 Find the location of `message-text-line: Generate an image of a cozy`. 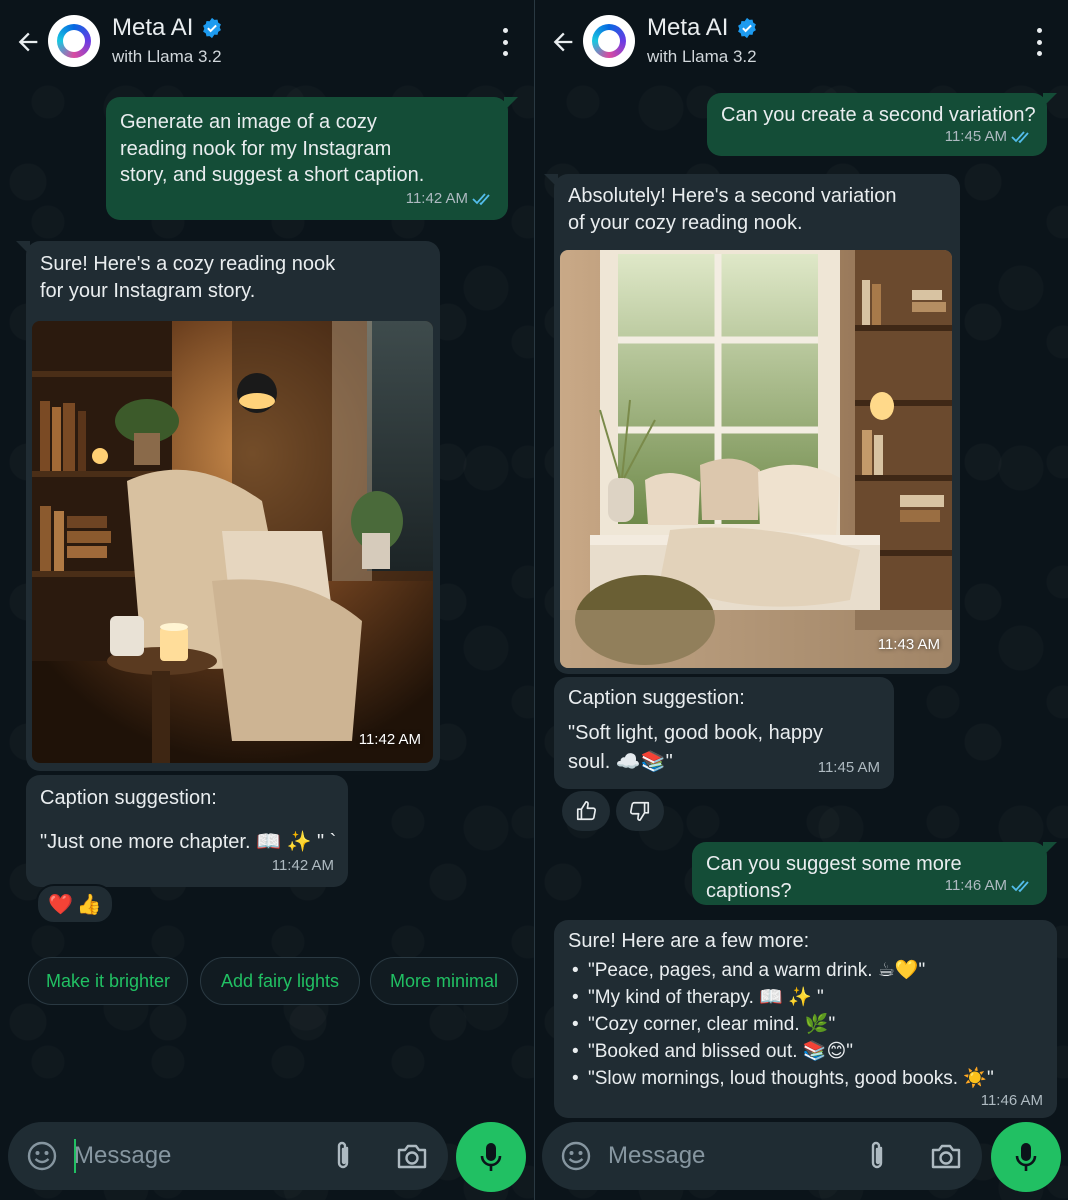

message-text-line: Generate an image of a cozy is located at coordinates (248, 122).